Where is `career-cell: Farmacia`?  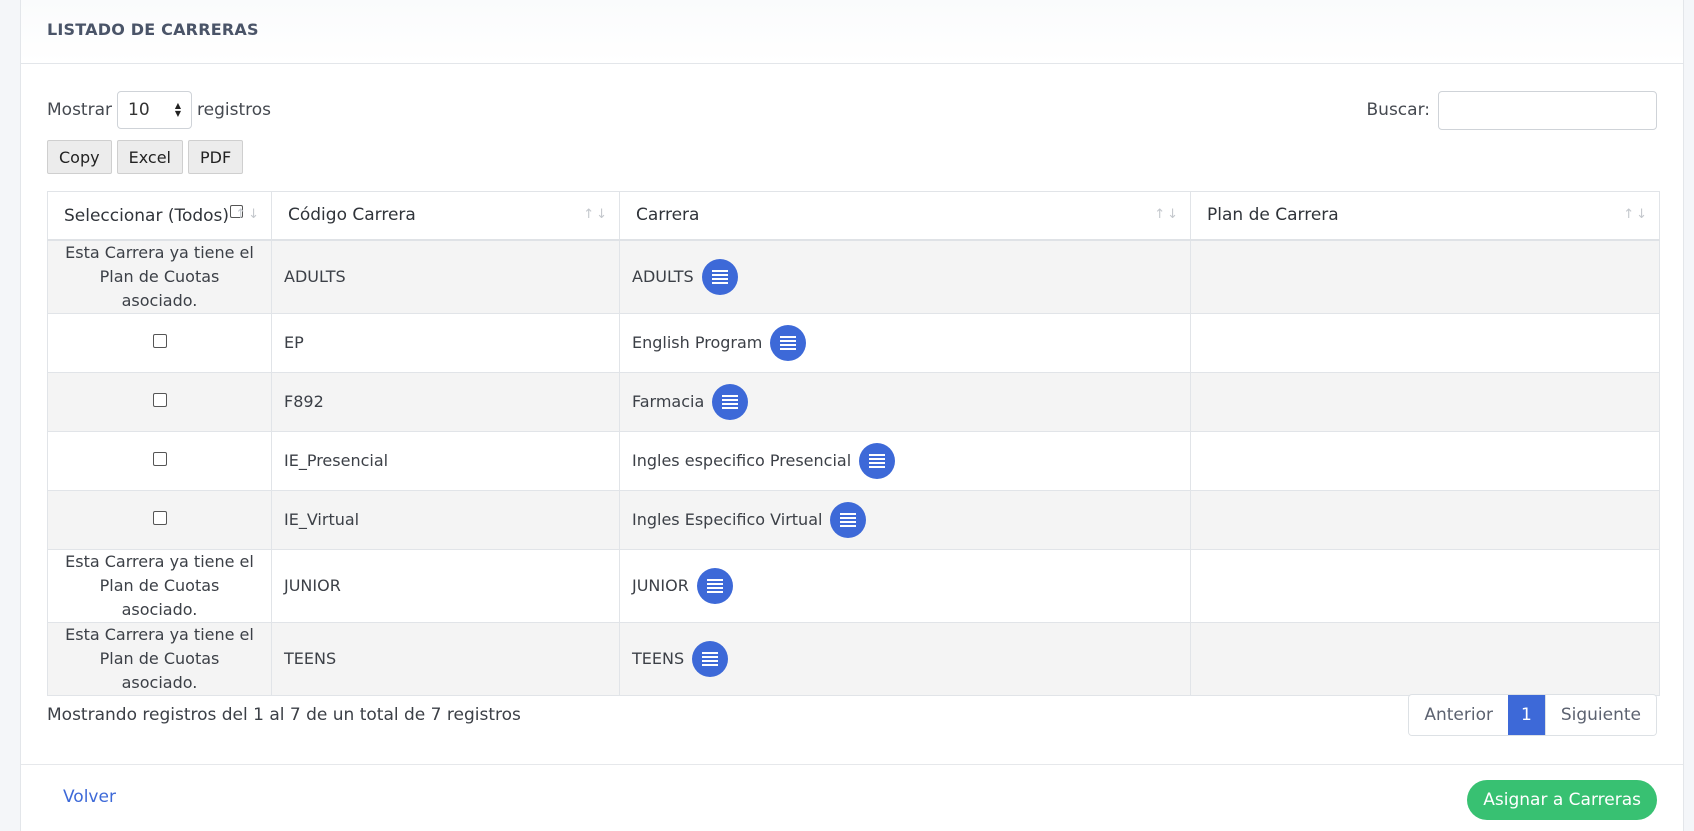
career-cell: Farmacia is located at coordinates (905, 401).